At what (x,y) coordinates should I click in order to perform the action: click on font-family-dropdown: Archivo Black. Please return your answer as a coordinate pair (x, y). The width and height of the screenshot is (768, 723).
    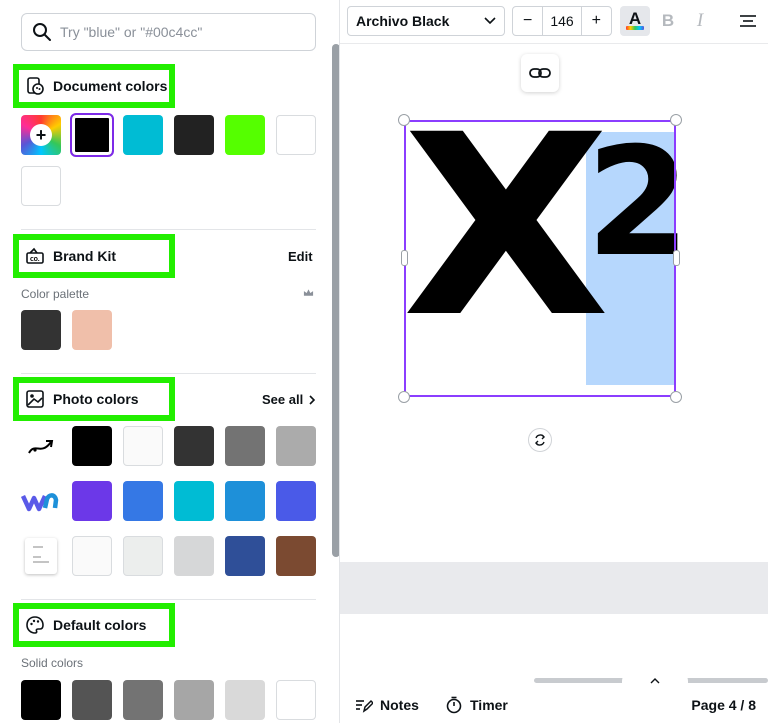
    Looking at the image, I should click on (426, 21).